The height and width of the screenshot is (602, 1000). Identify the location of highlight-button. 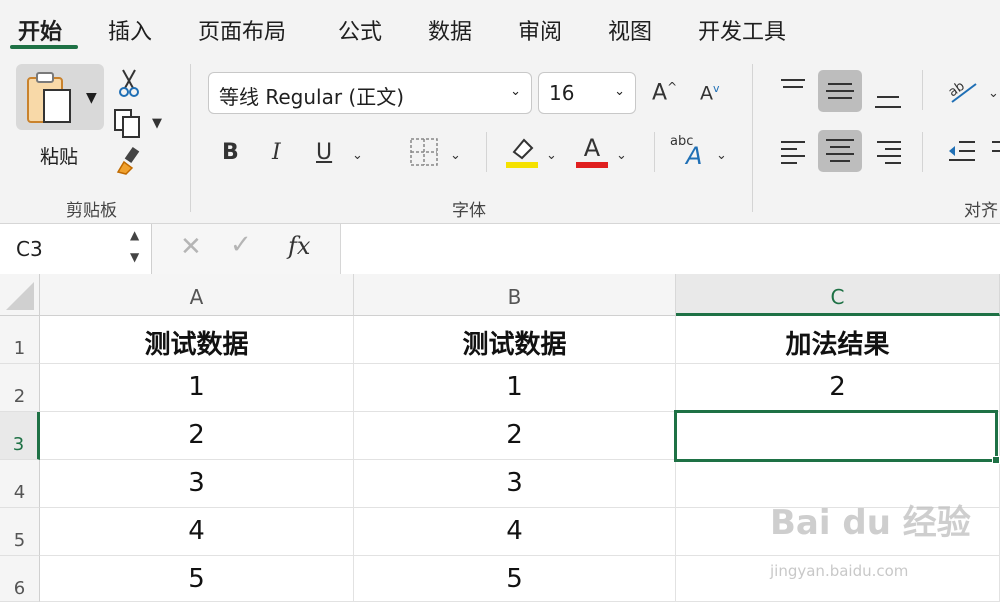
(522, 152).